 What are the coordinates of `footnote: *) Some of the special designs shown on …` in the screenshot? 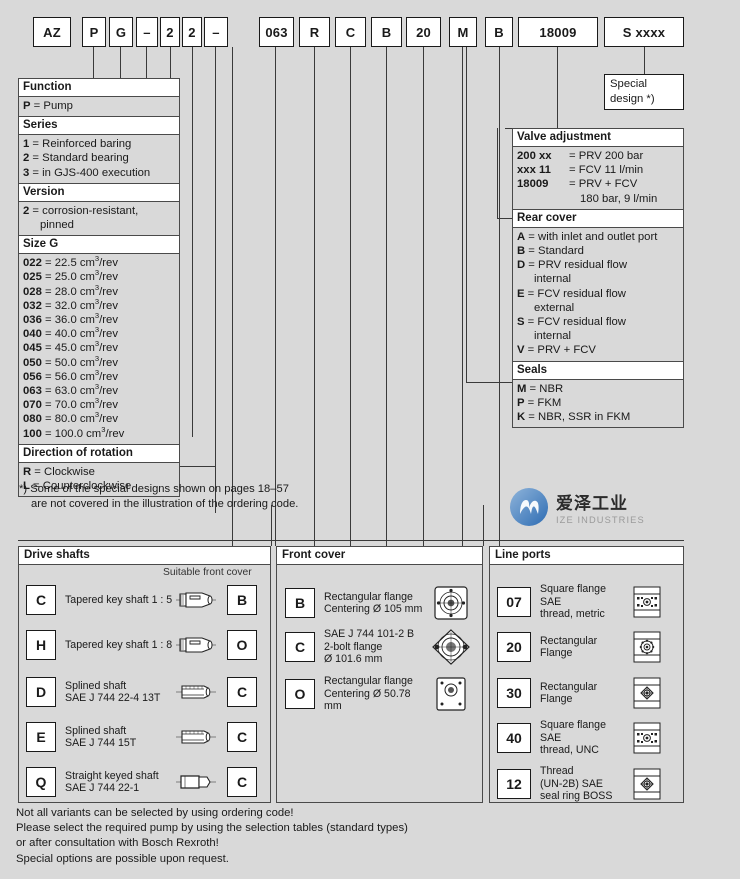 It's located at (194, 496).